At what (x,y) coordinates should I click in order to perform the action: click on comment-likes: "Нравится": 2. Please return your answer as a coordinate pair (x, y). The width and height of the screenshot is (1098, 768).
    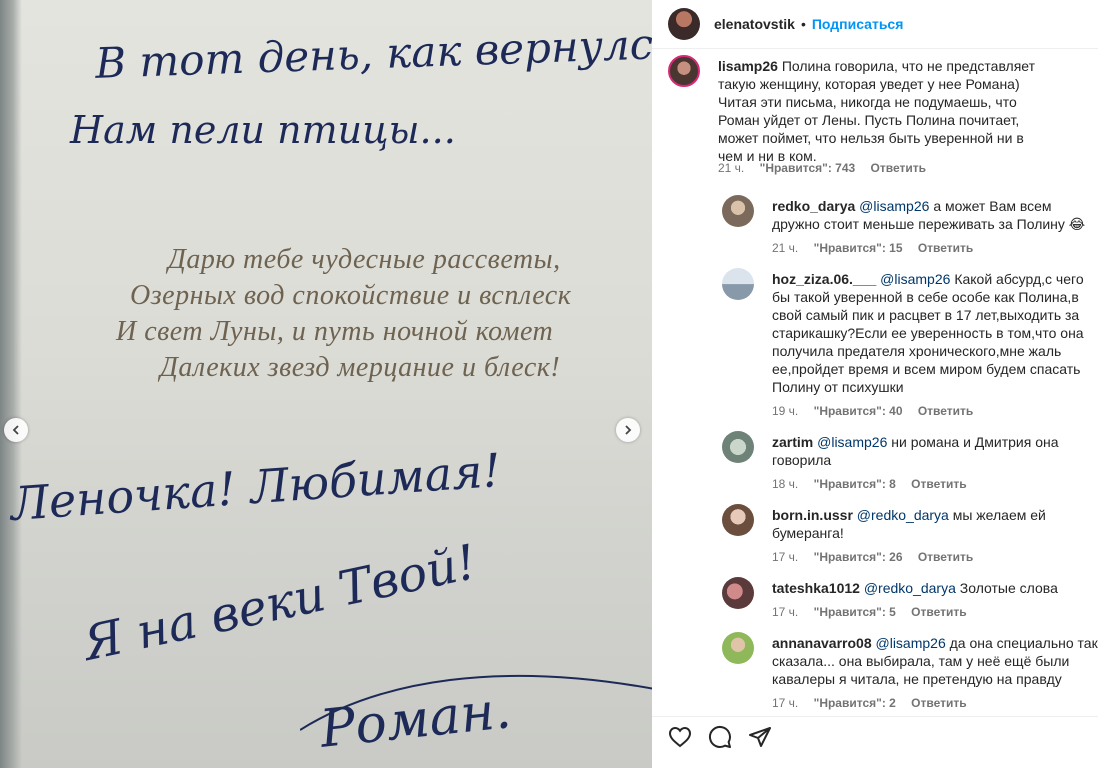
    Looking at the image, I should click on (855, 703).